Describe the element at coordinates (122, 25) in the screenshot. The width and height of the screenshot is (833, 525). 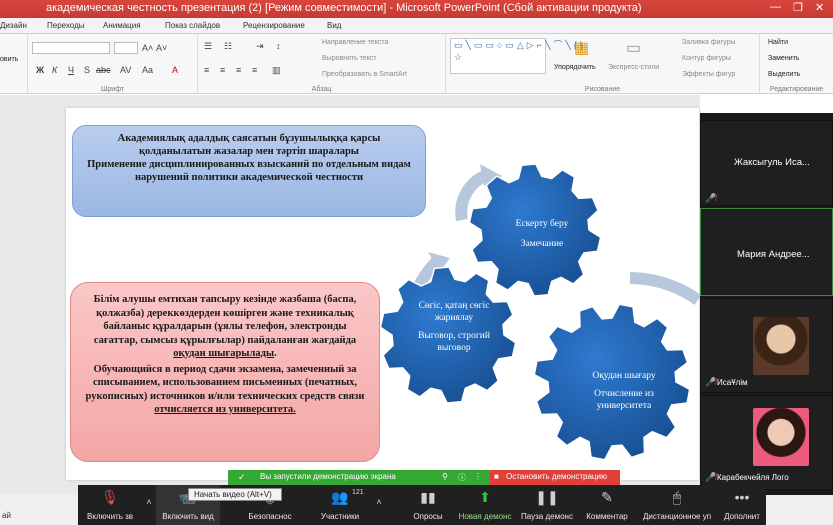
I see `tab-animation: Анимация` at that location.